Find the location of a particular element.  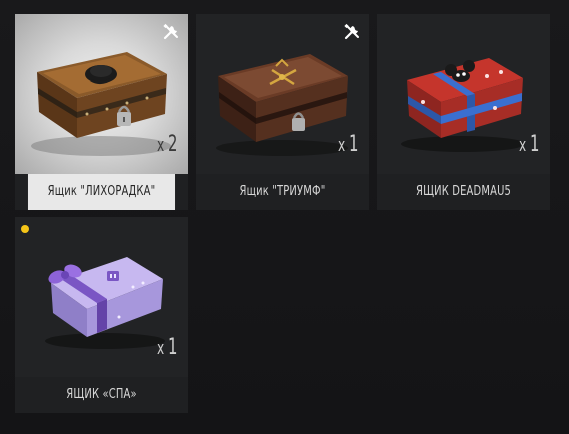

item-label: Ящик "ТРИУМФ" is located at coordinates (282, 191).